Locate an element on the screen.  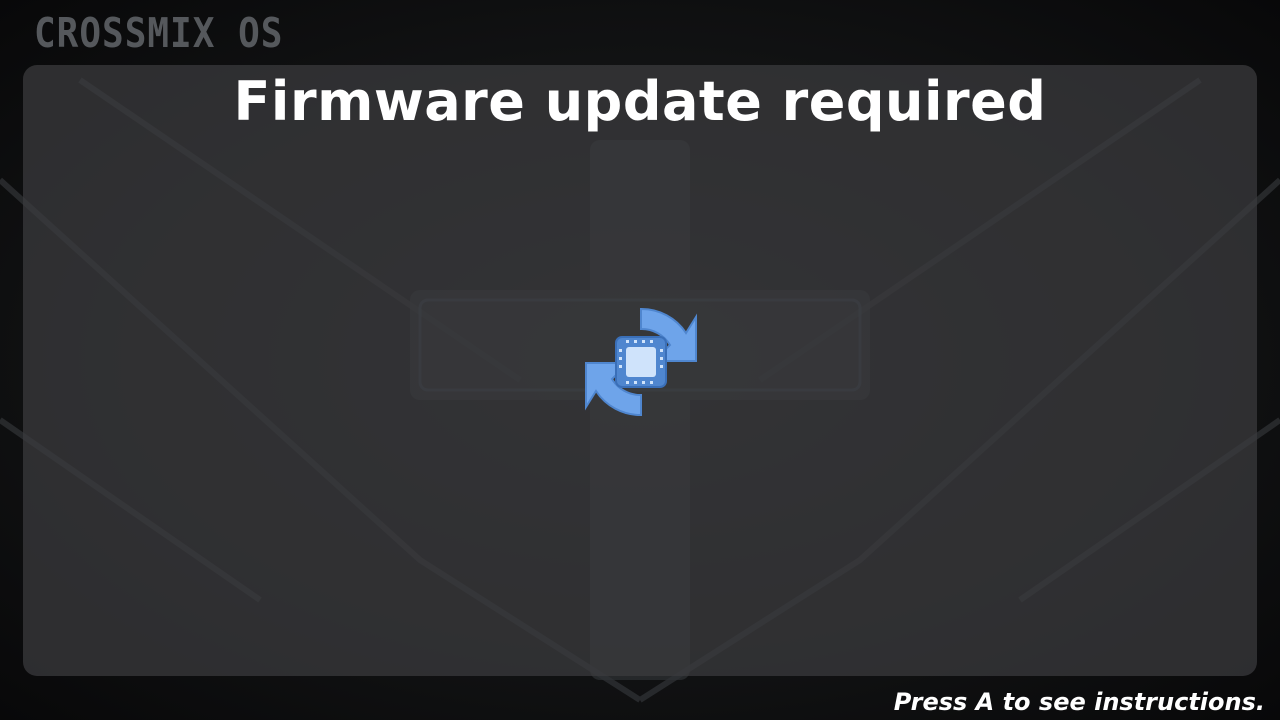
firmware-update-icon is located at coordinates (641, 362).